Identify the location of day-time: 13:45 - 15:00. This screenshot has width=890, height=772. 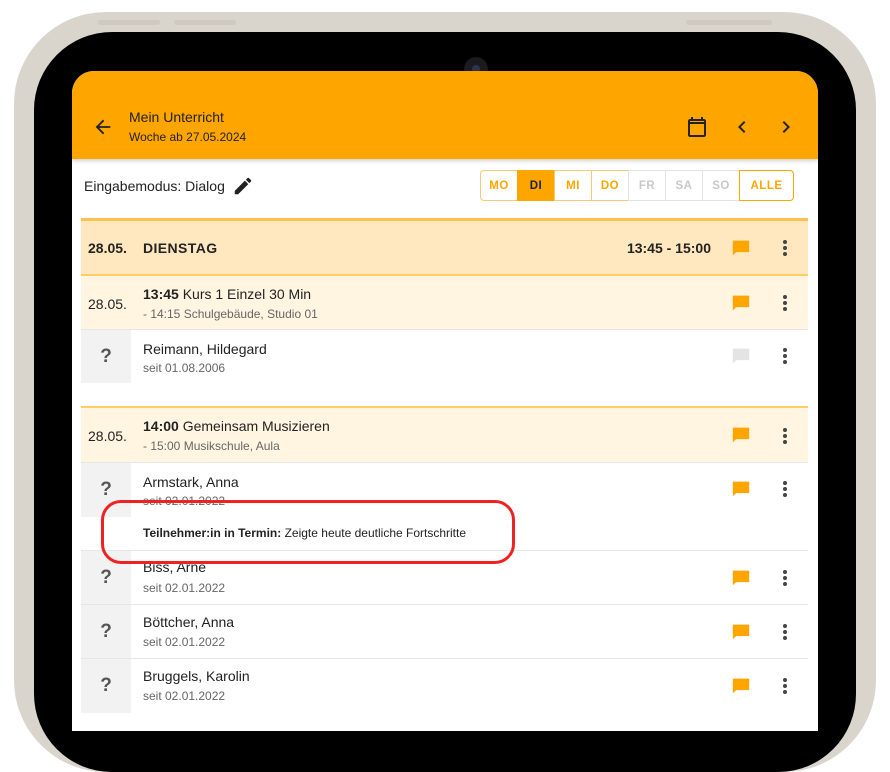
(668, 248).